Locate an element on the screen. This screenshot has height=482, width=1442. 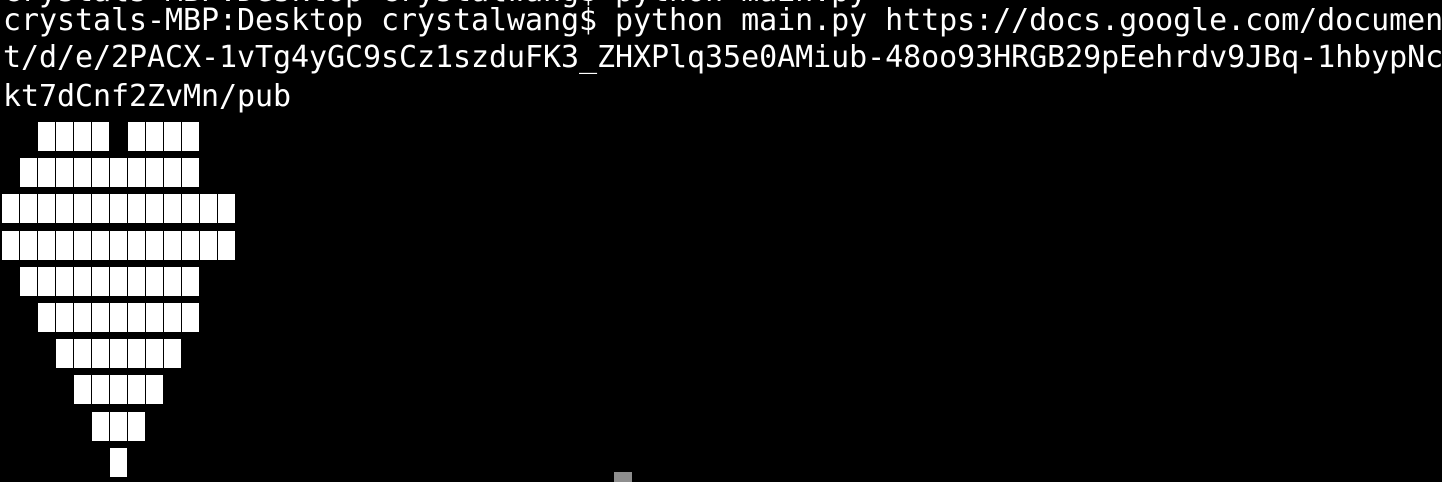
terminal-cursor is located at coordinates (623, 477).